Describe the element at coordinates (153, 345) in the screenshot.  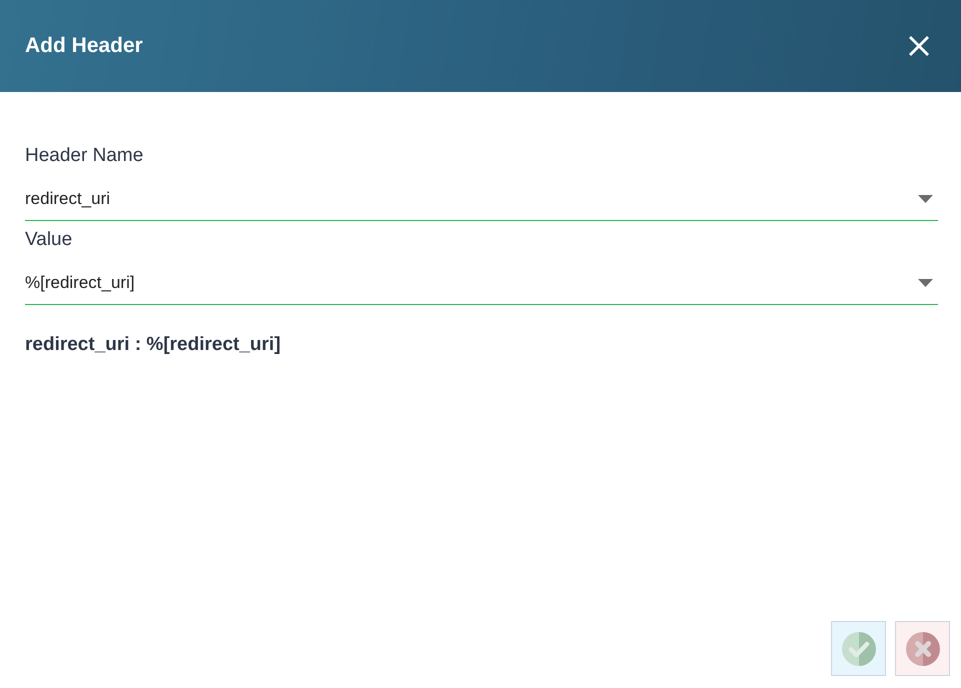
I see `header-preview: redirect_uri : %[redirect_uri]` at that location.